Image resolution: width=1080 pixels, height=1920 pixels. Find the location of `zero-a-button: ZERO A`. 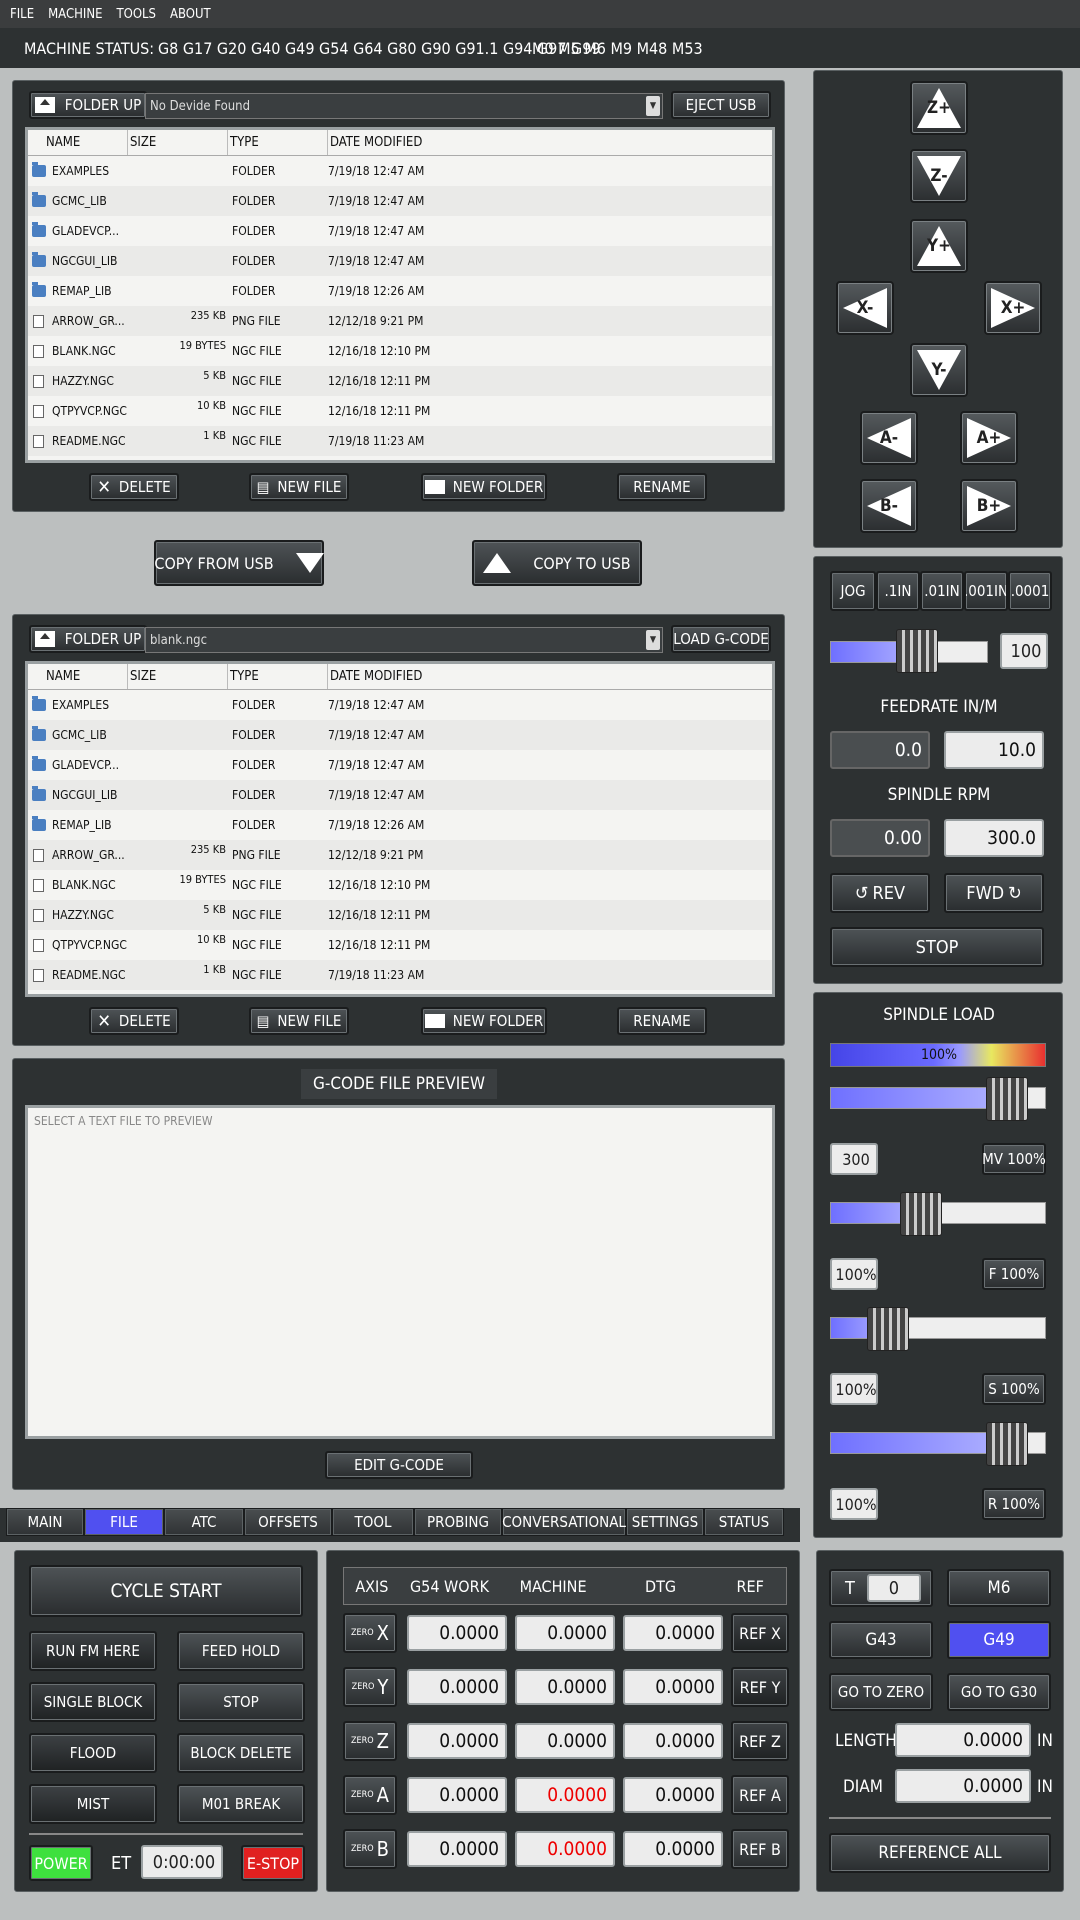

zero-a-button: ZERO A is located at coordinates (370, 1795).